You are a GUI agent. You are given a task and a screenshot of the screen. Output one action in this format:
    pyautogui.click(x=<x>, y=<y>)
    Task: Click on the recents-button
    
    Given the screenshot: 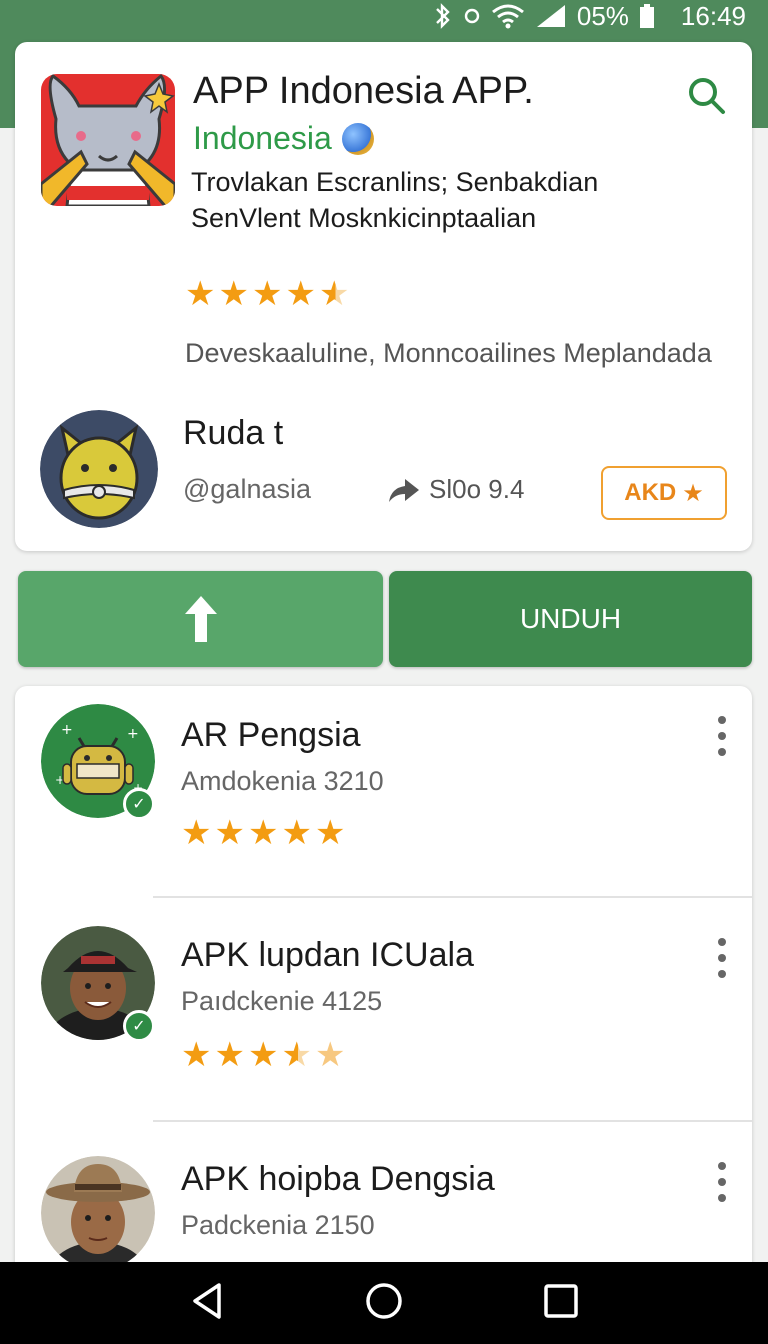 What is the action you would take?
    pyautogui.click(x=561, y=1303)
    